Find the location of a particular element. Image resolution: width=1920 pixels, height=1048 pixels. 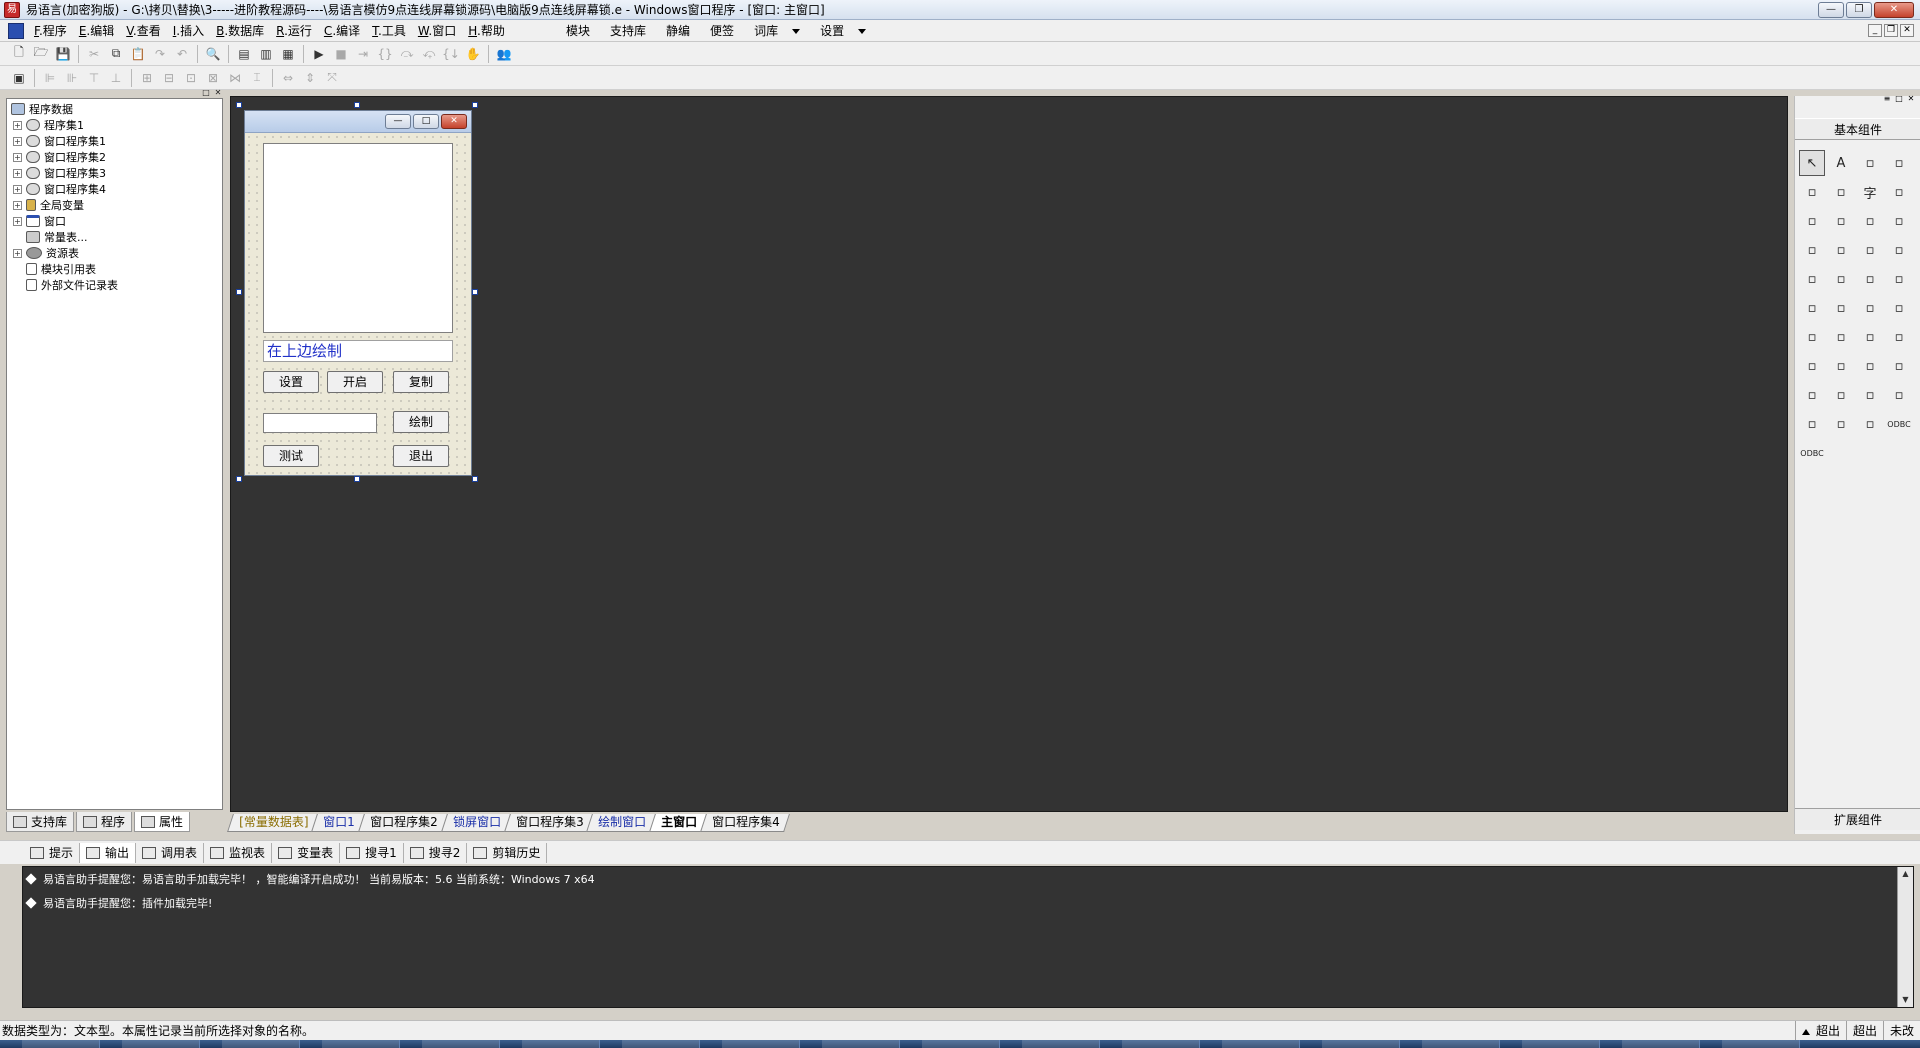

tree-item: + 窗口程序集1 is located at coordinates (114, 141).